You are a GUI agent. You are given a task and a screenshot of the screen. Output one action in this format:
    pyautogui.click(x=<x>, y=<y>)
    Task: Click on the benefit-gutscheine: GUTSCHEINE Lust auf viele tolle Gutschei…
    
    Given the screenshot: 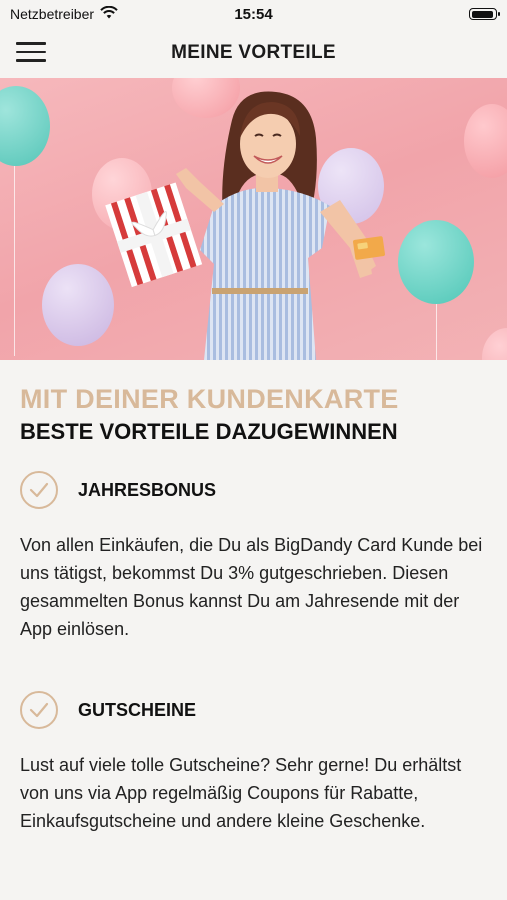 What is the action you would take?
    pyautogui.click(x=253, y=763)
    